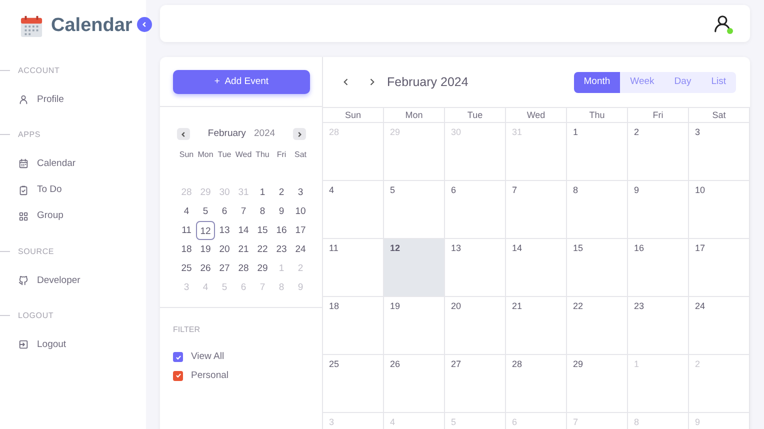 The height and width of the screenshot is (429, 764). Describe the element at coordinates (205, 230) in the screenshot. I see `date-cell: 12` at that location.